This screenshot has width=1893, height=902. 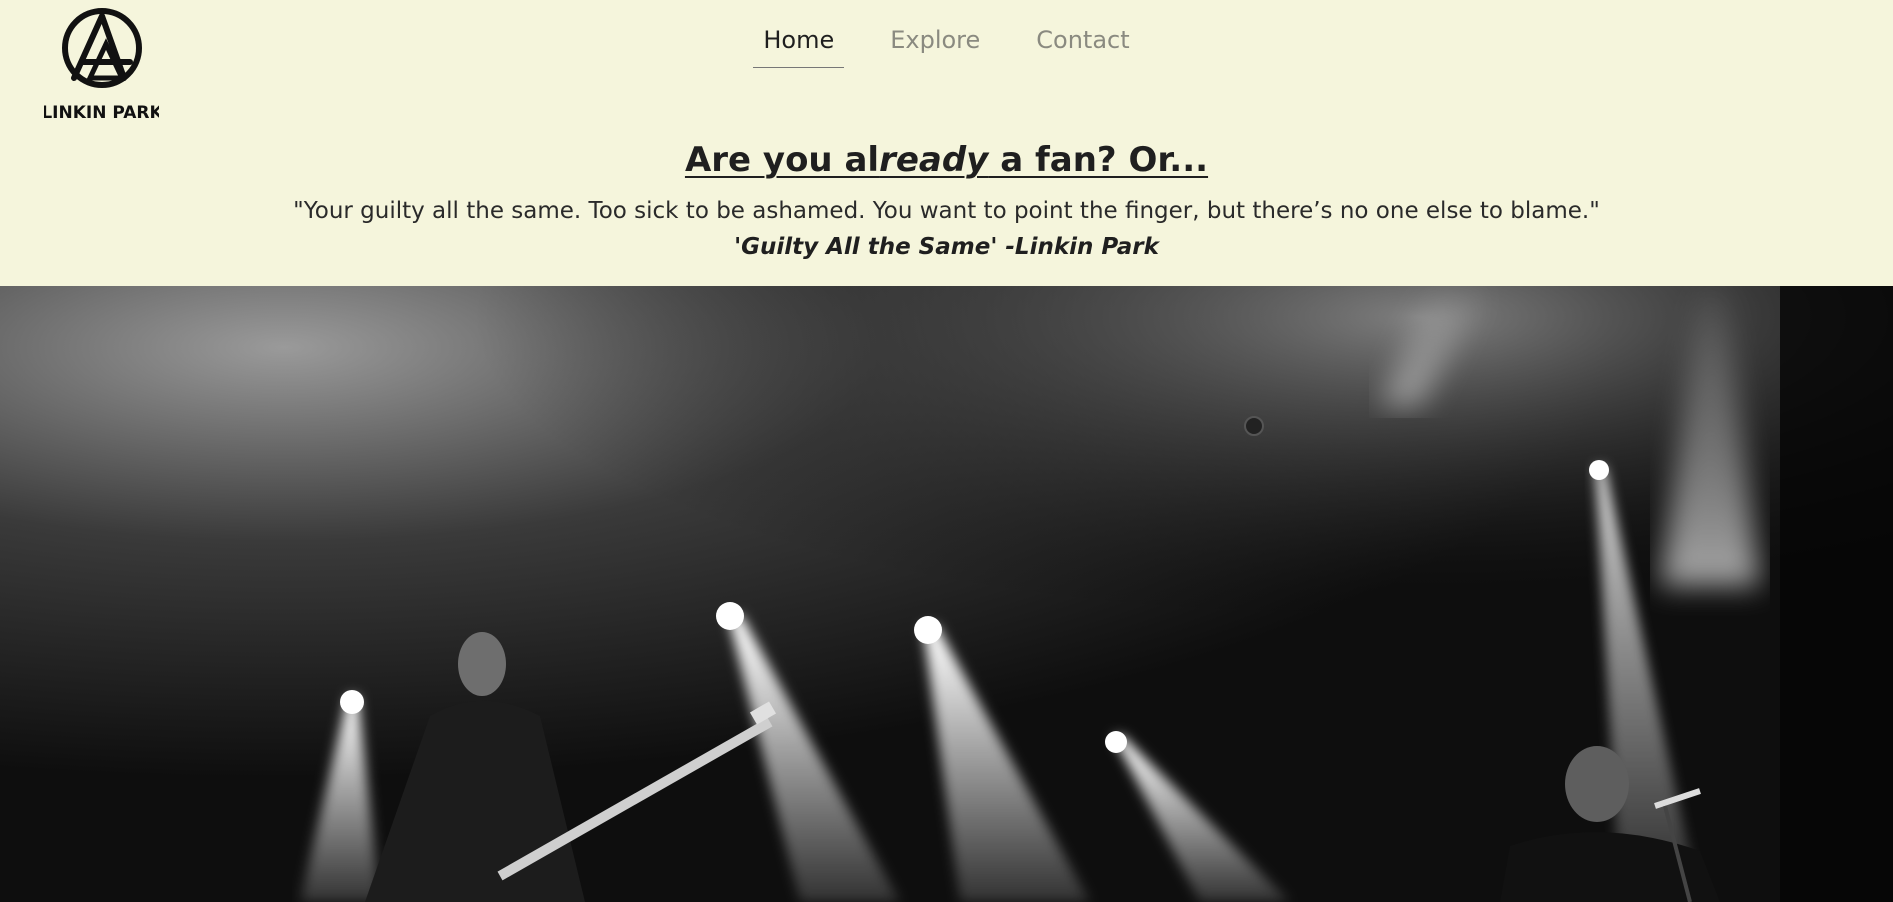 What do you see at coordinates (782, 160) in the screenshot?
I see `headline-part1: Are you al` at bounding box center [782, 160].